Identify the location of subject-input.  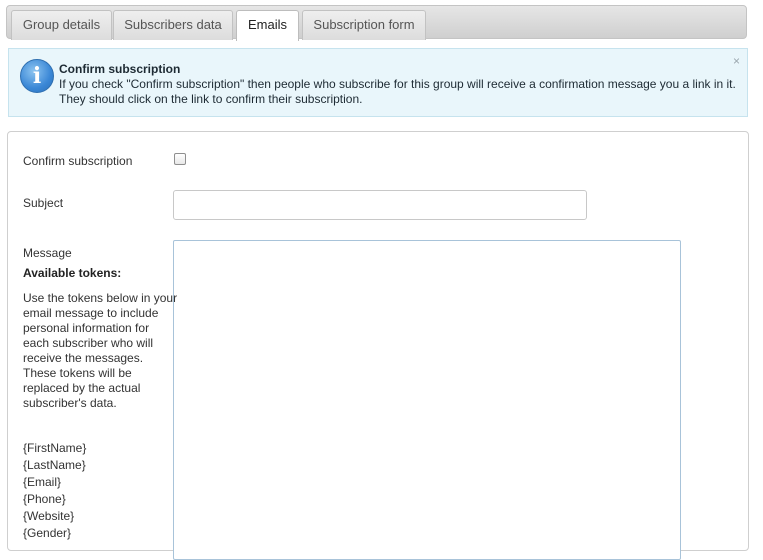
(380, 205).